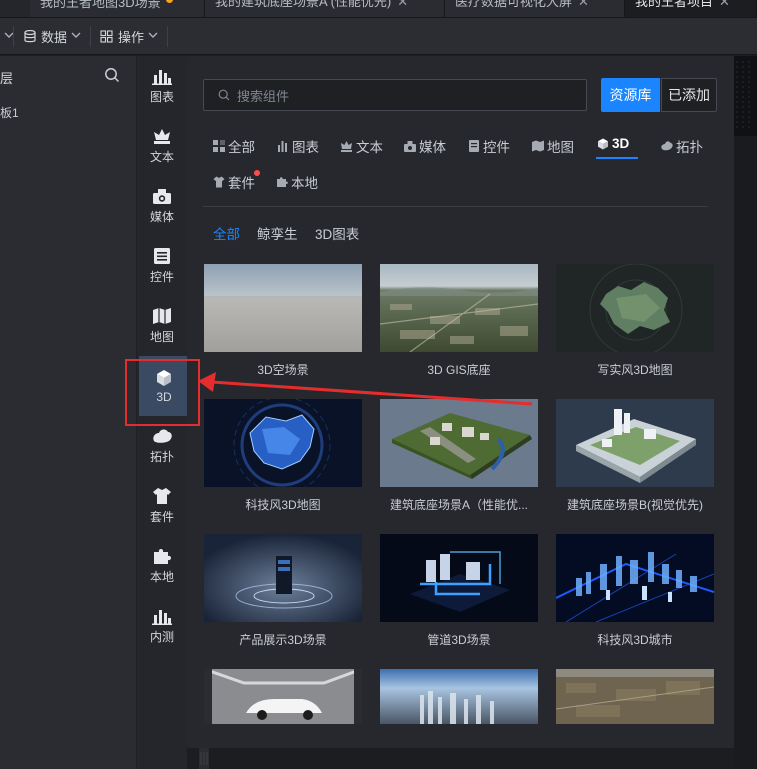  What do you see at coordinates (162, 392) in the screenshot?
I see `annotation-highlight-box` at bounding box center [162, 392].